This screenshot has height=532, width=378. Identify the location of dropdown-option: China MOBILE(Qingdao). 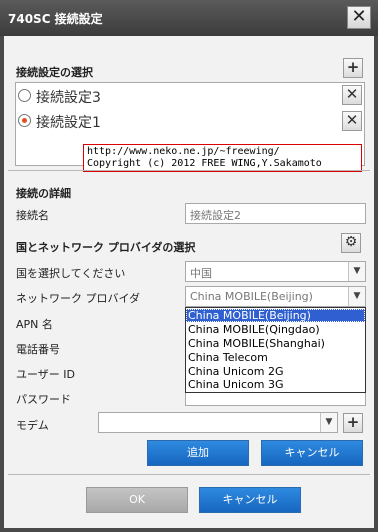
(275, 329).